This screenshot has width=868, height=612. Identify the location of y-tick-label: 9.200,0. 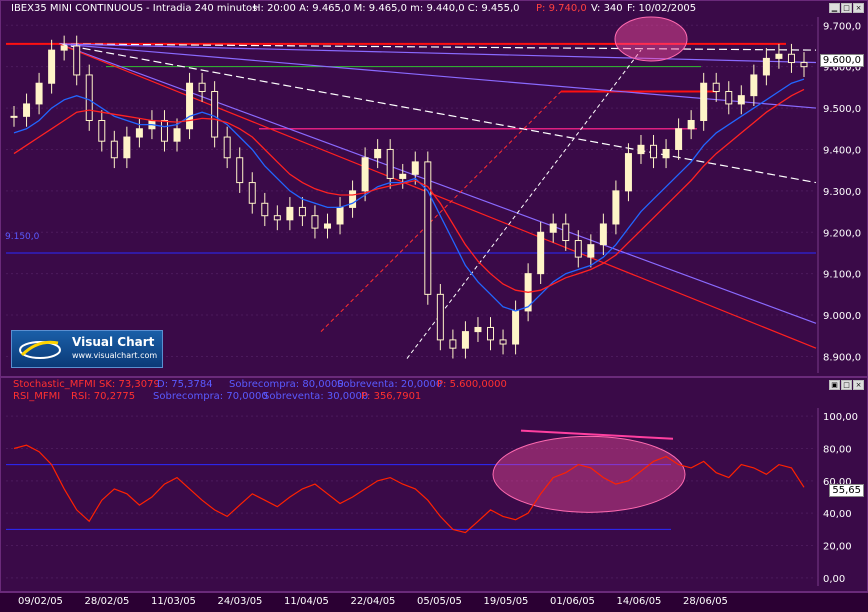
(842, 233).